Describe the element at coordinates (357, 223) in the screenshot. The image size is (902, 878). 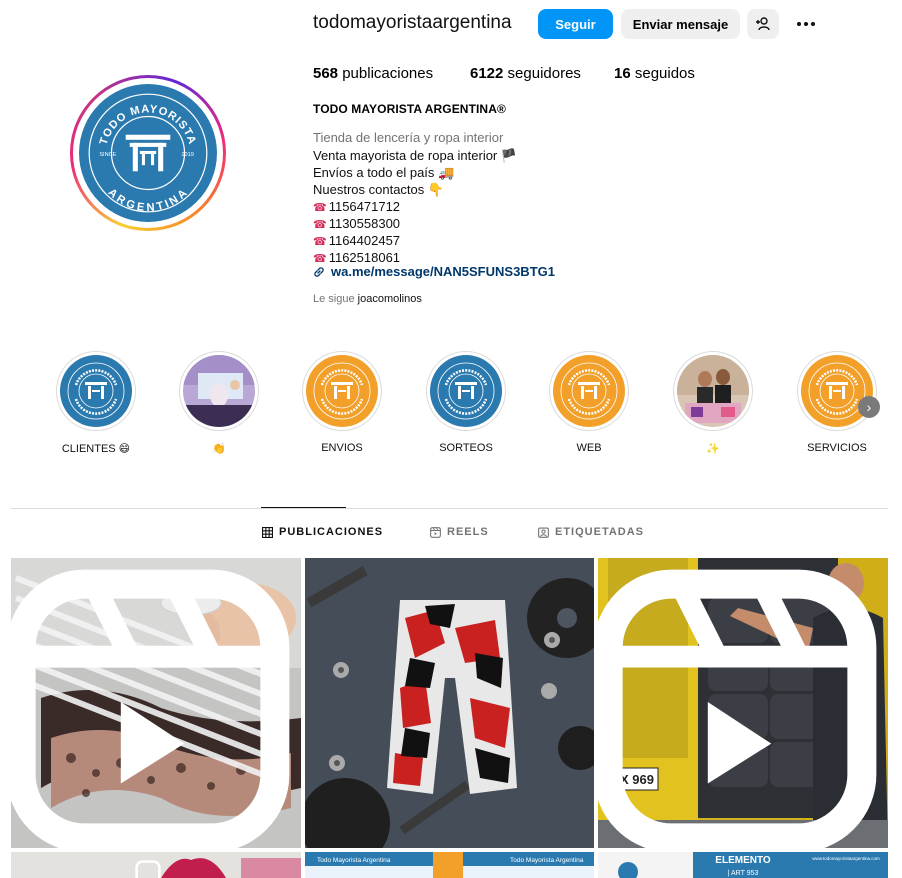
I see `bio-phone: ☎ 1130558300` at that location.